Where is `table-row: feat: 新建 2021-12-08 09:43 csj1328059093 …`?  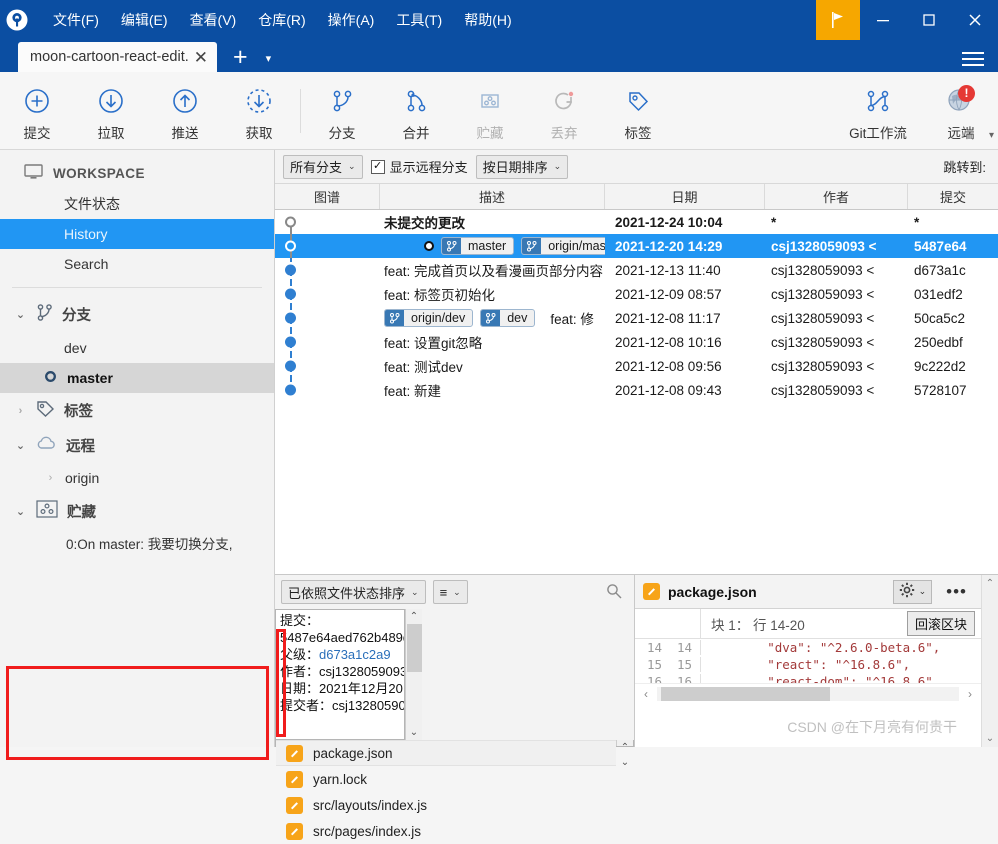 table-row: feat: 新建 2021-12-08 09:43 csj1328059093 … is located at coordinates (636, 390).